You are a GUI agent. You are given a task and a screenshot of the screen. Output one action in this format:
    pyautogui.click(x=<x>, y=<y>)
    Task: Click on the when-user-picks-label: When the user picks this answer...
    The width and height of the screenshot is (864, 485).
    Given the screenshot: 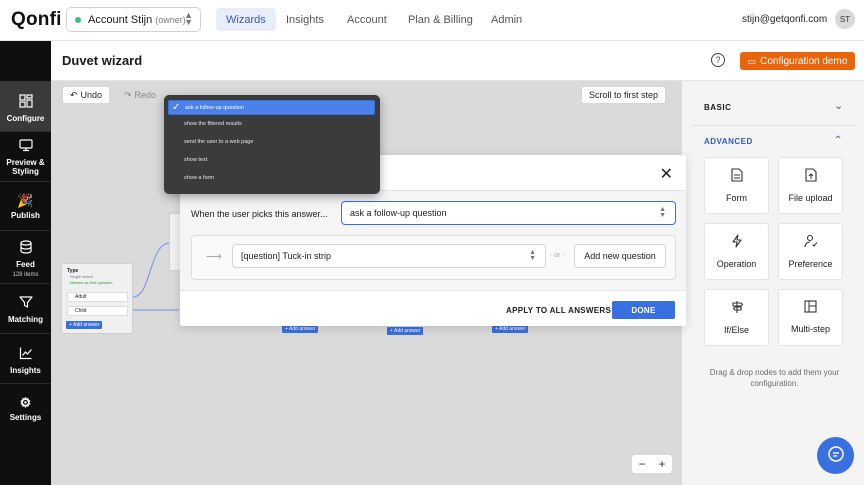 What is the action you would take?
    pyautogui.click(x=259, y=214)
    